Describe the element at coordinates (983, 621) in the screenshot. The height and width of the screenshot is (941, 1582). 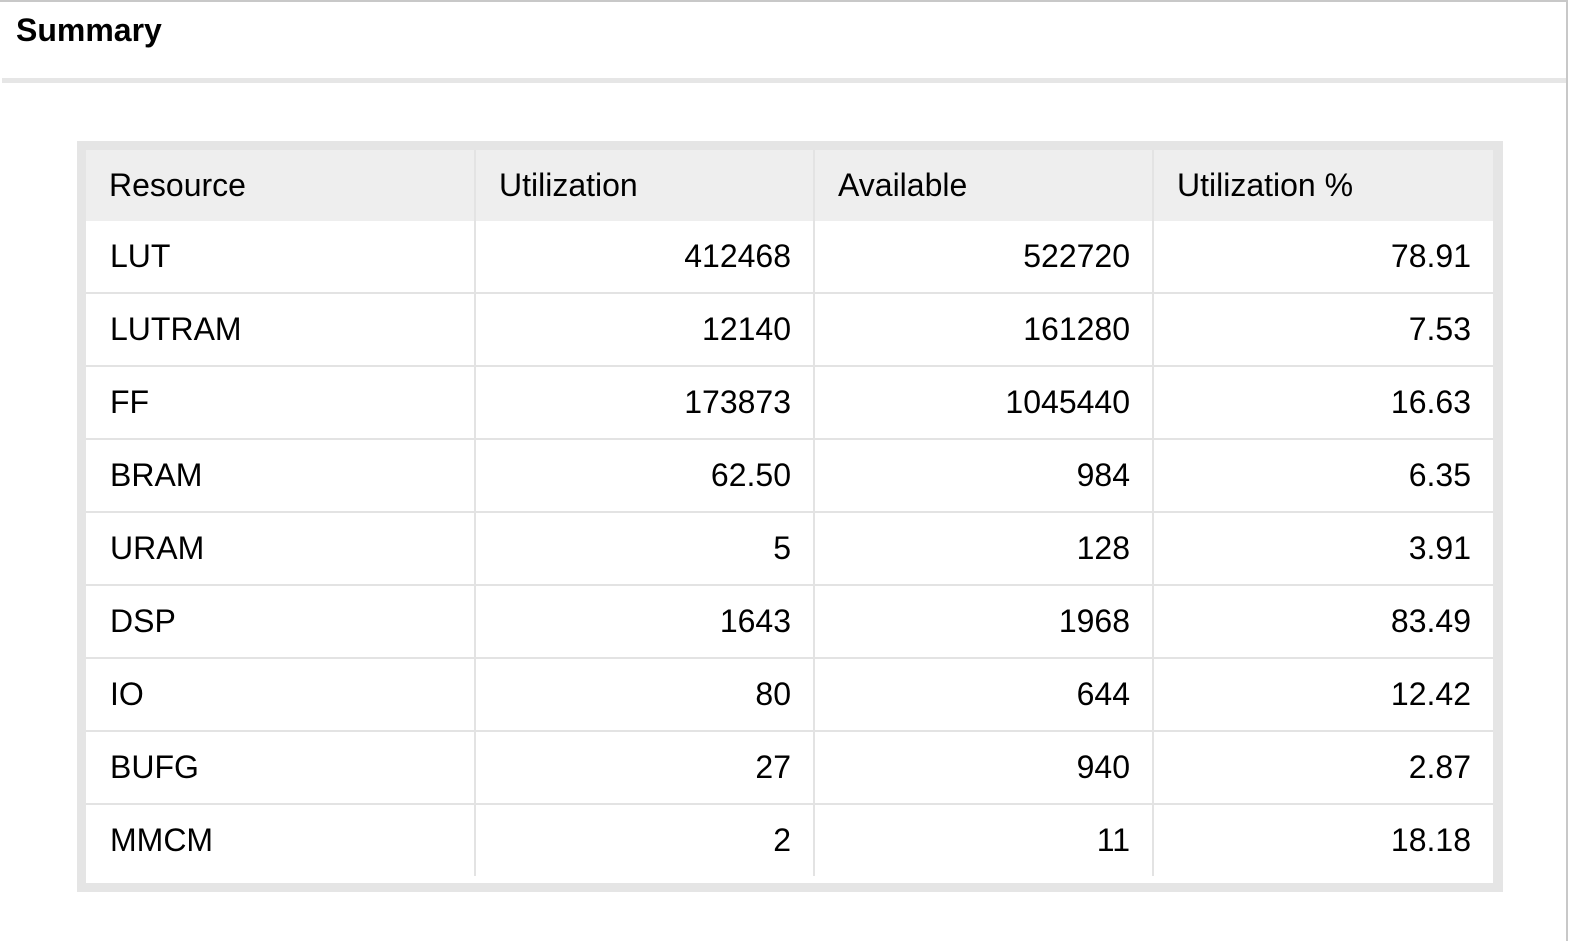
I see `available-cell: 1968` at that location.